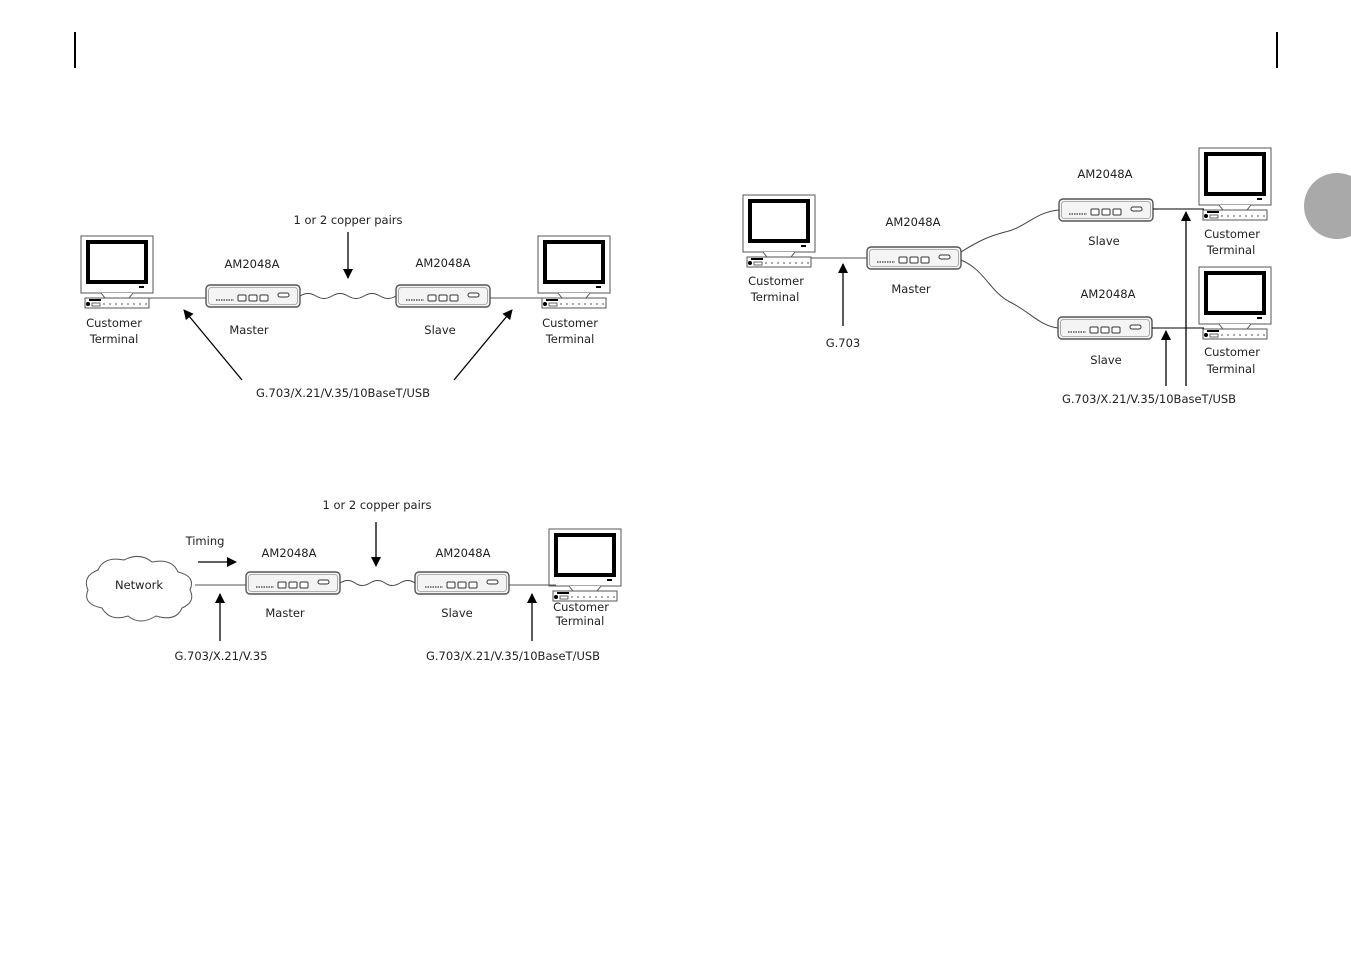 Image resolution: width=1351 pixels, height=954 pixels. I want to click on master-interface-label: G.703, so click(843, 343).